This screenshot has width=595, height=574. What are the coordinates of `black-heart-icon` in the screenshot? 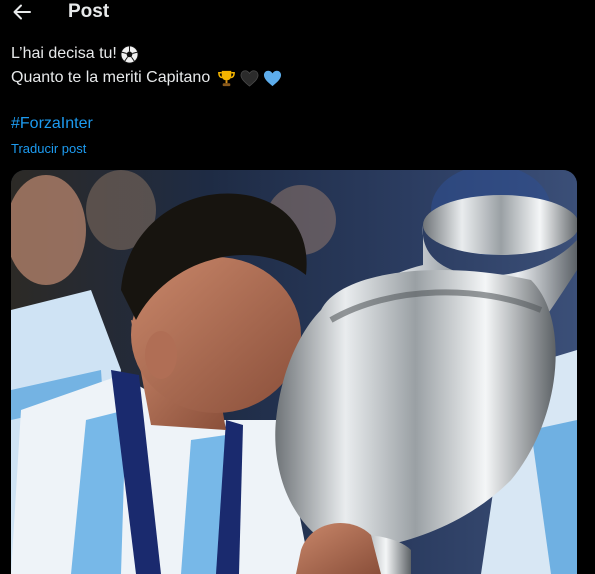 It's located at (249, 78).